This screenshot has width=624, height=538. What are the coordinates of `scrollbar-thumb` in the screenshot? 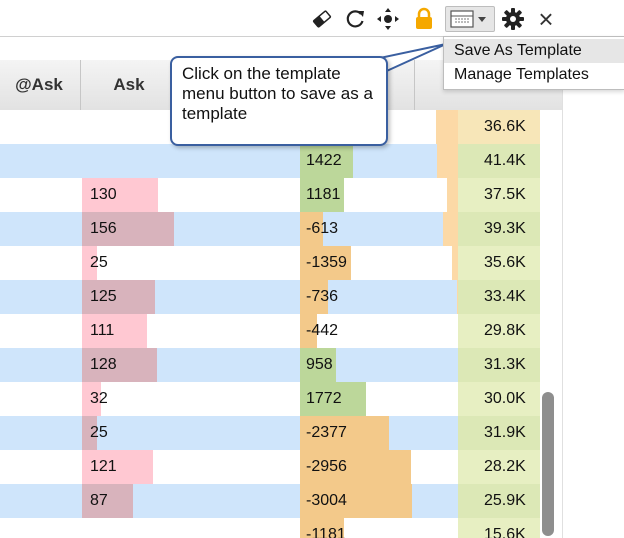 It's located at (548, 464).